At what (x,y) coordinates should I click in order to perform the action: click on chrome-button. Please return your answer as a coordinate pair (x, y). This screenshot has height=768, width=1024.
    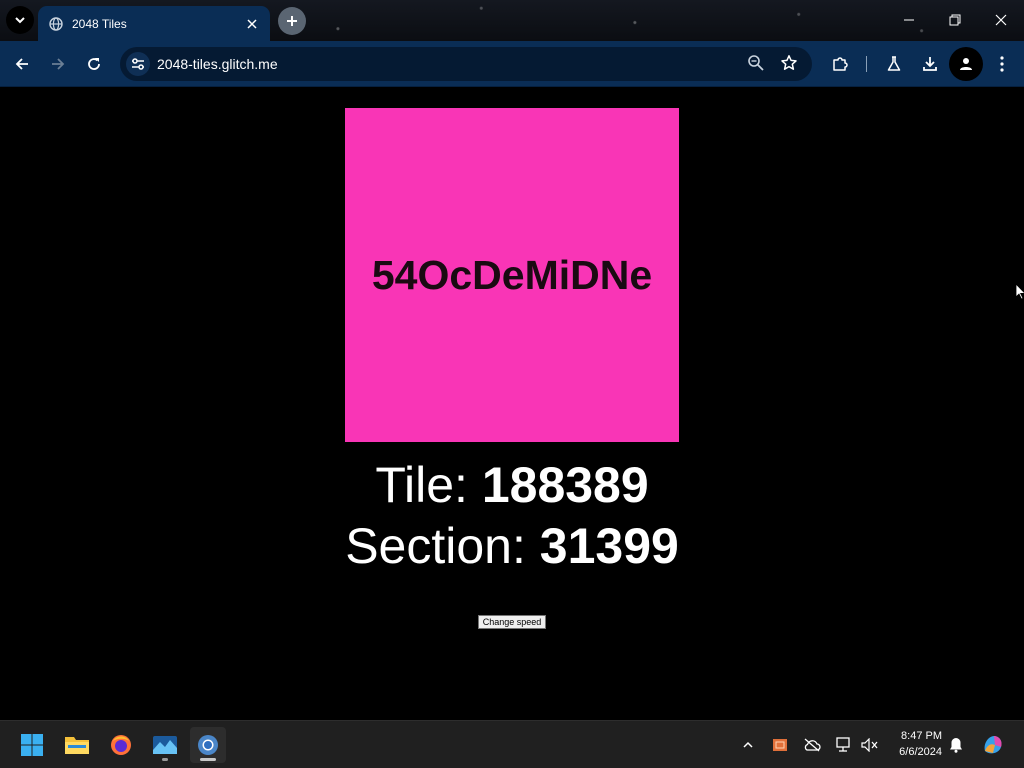
    Looking at the image, I should click on (208, 745).